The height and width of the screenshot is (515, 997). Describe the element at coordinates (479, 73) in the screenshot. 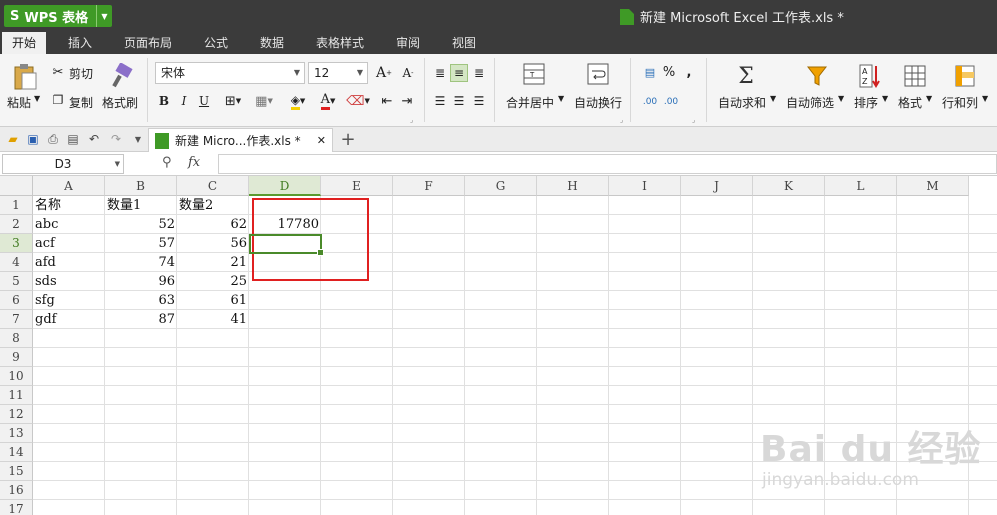

I see `align-bottom-icon: ≣` at that location.